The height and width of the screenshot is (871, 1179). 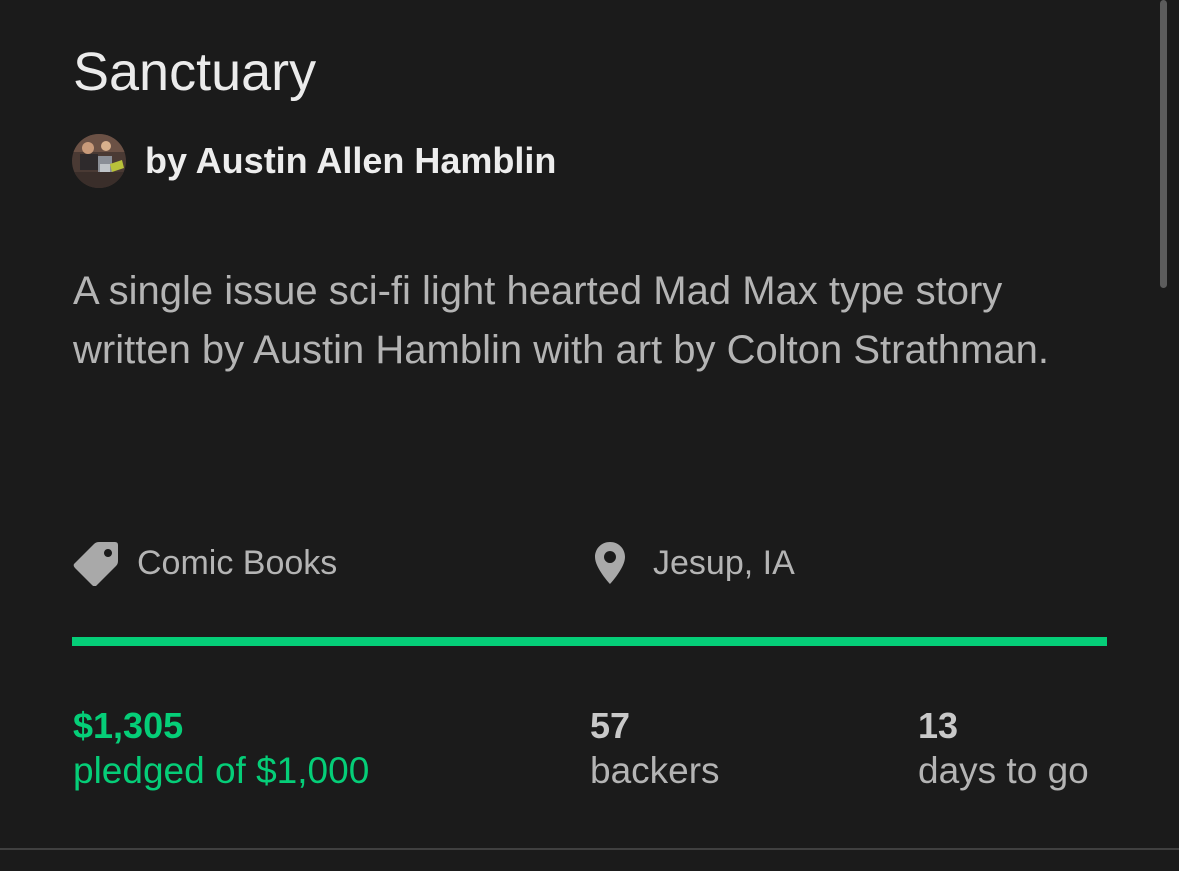 I want to click on scrollbar, so click(x=1163, y=144).